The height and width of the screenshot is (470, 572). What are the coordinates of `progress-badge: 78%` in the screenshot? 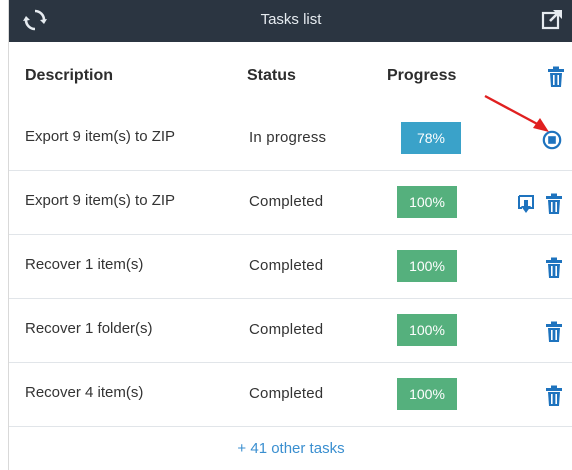 It's located at (431, 138).